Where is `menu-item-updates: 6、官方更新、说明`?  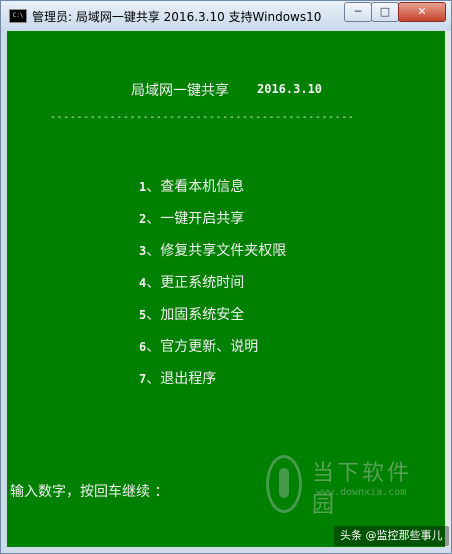 menu-item-updates: 6、官方更新、说明 is located at coordinates (198, 346).